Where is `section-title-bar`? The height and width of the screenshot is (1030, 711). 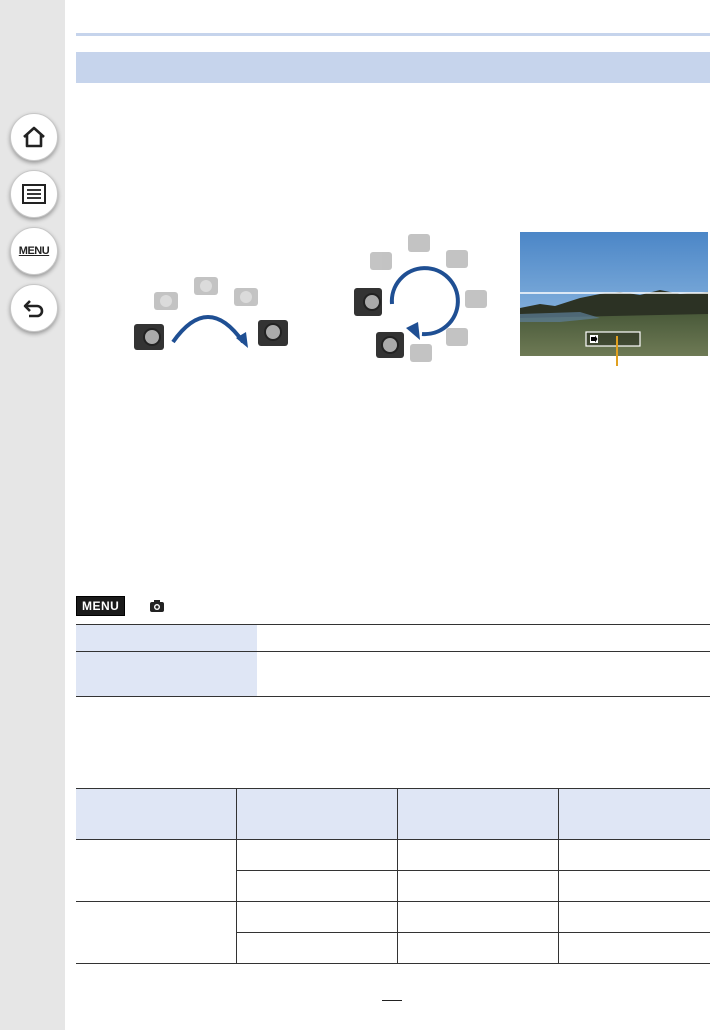
section-title-bar is located at coordinates (393, 67).